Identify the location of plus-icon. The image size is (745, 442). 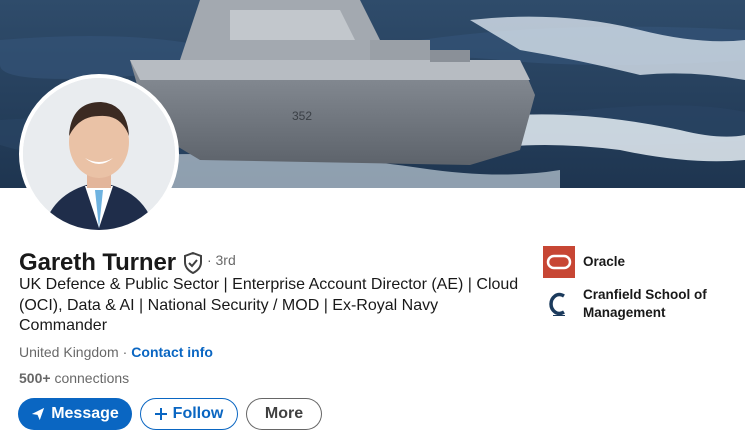
(160, 414).